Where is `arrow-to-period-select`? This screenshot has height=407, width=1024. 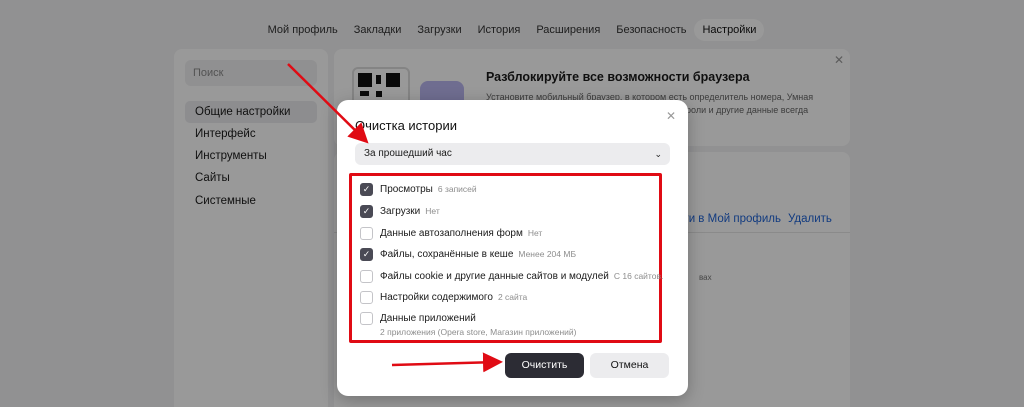 arrow-to-period-select is located at coordinates (328, 103).